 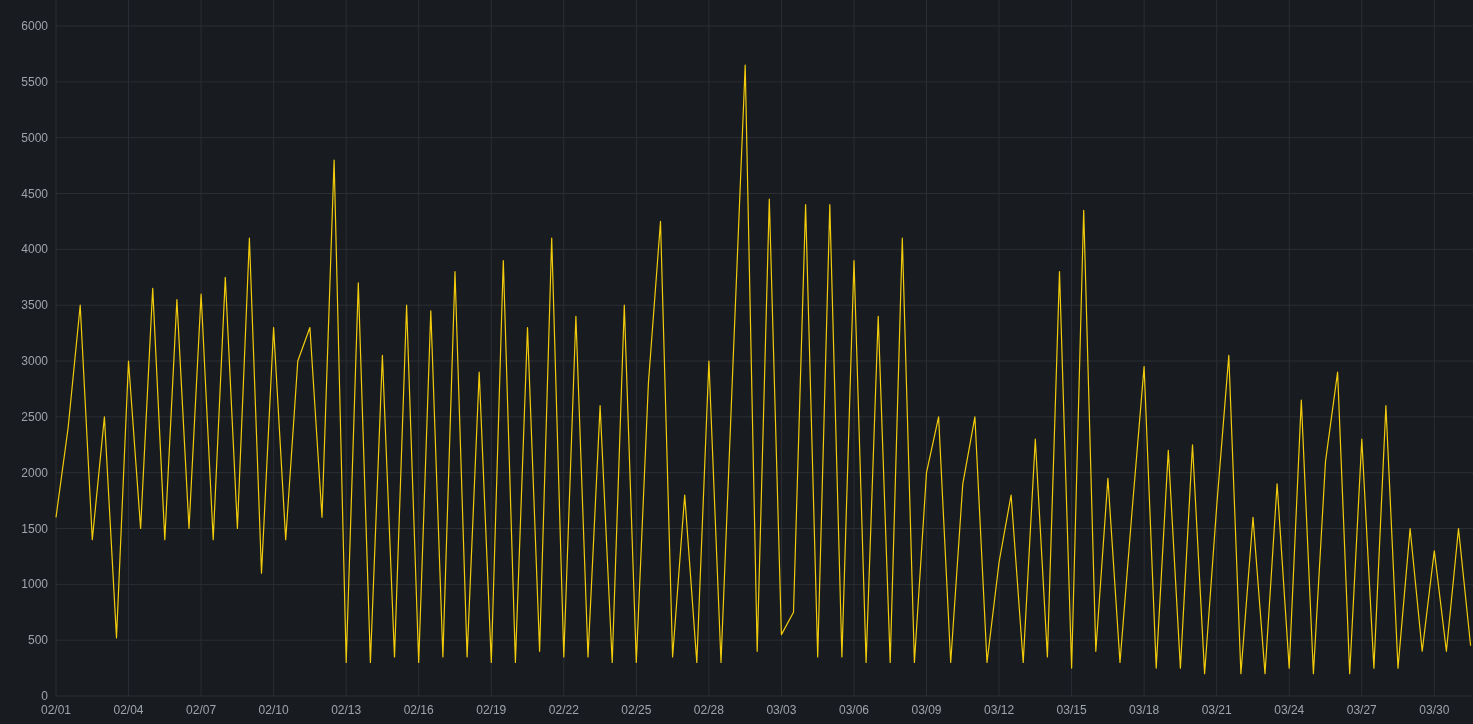 What do you see at coordinates (1361, 710) in the screenshot?
I see `x-tick-label: 03/27` at bounding box center [1361, 710].